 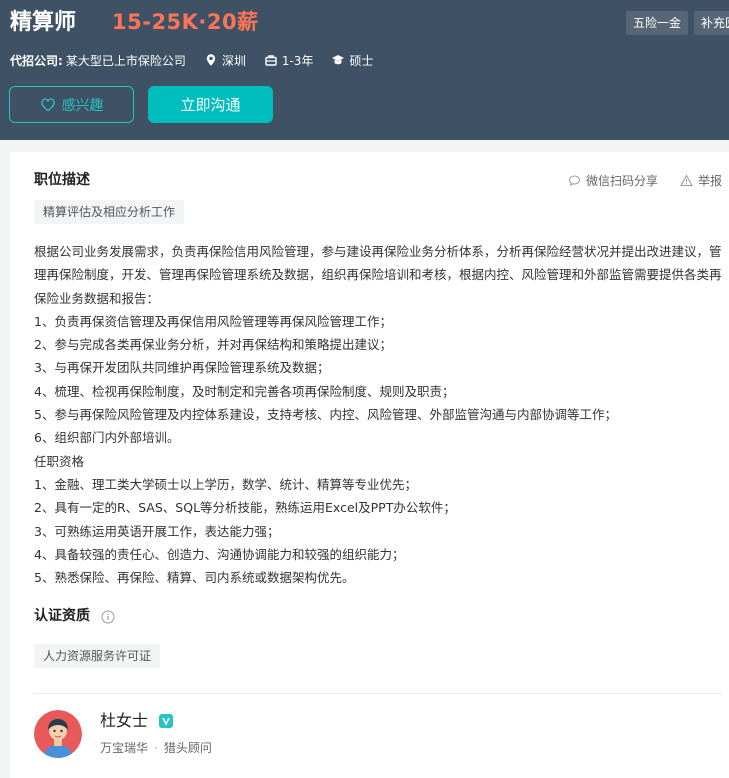 I want to click on briefcase-icon, so click(x=271, y=60).